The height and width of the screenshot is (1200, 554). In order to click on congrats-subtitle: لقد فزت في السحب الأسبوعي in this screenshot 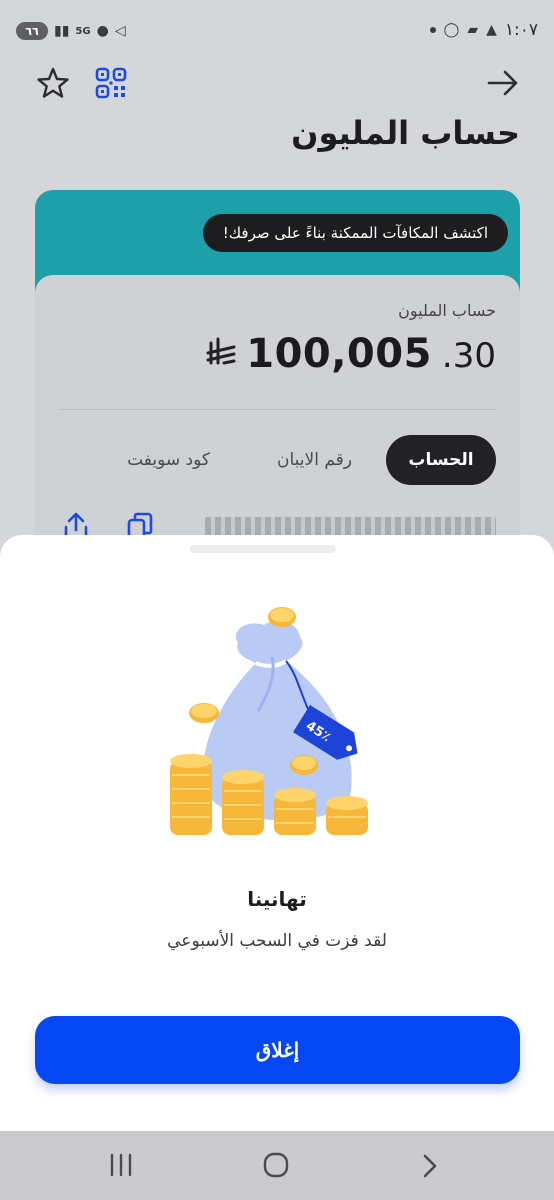, I will do `click(277, 941)`.